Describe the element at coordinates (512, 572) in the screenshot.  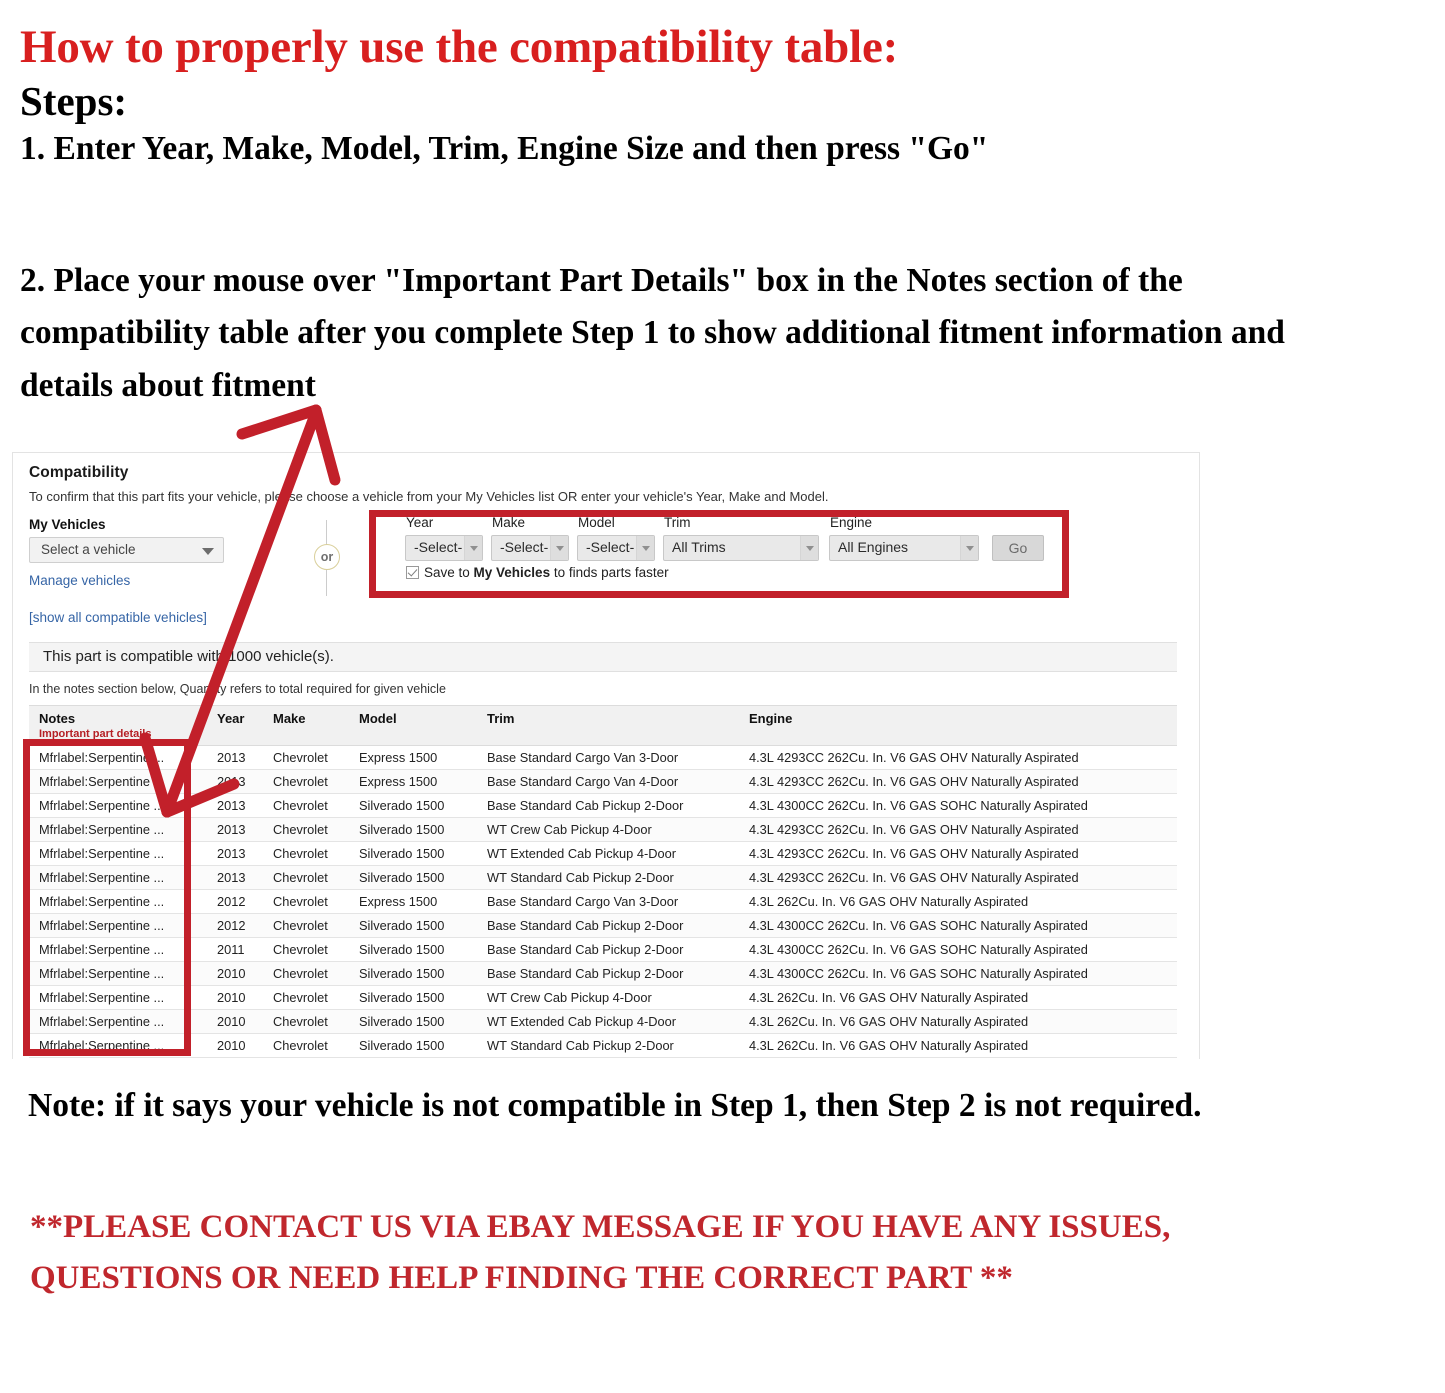
I see `save-text-strong: My Vehicles` at that location.